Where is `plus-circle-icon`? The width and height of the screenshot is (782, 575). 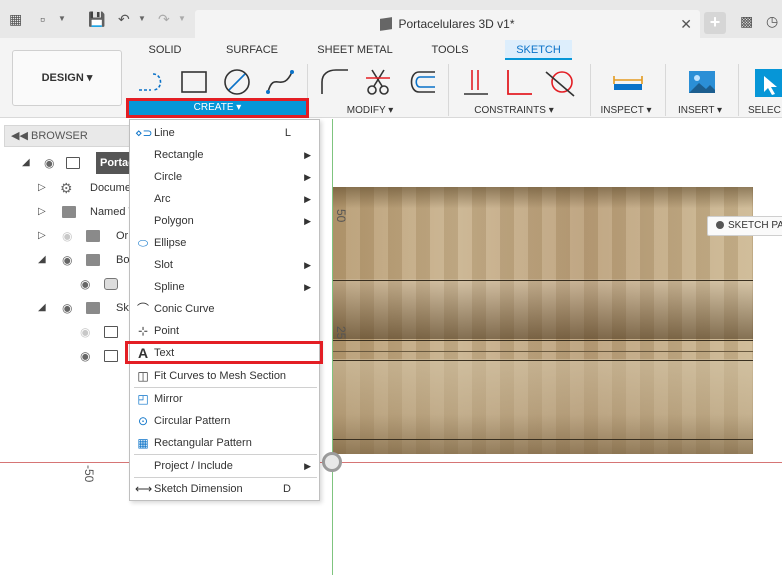 plus-circle-icon is located at coordinates (720, 225).